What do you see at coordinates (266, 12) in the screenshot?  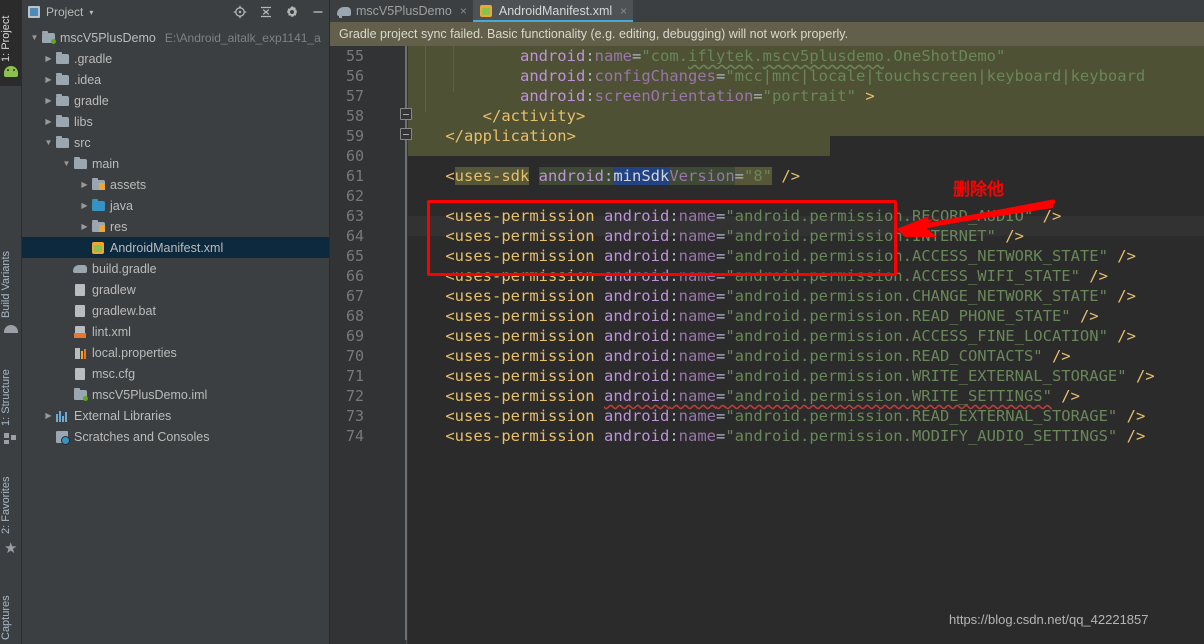 I see `collapse-all-icon` at bounding box center [266, 12].